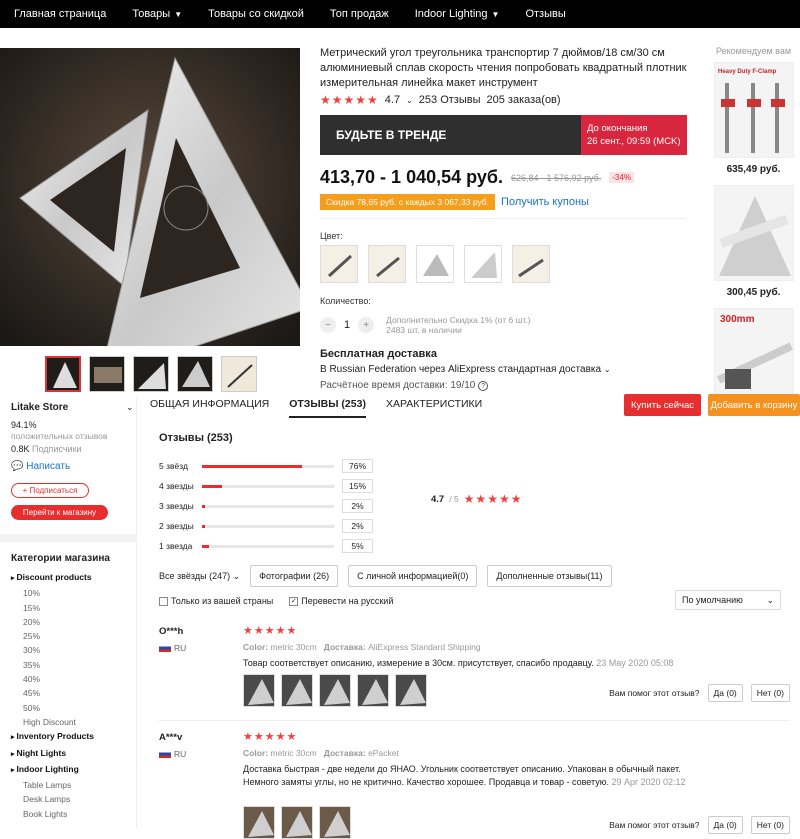 The height and width of the screenshot is (839, 800). Describe the element at coordinates (266, 526) in the screenshot. I see `rating-bar-row: 2 звезды 2%` at that location.